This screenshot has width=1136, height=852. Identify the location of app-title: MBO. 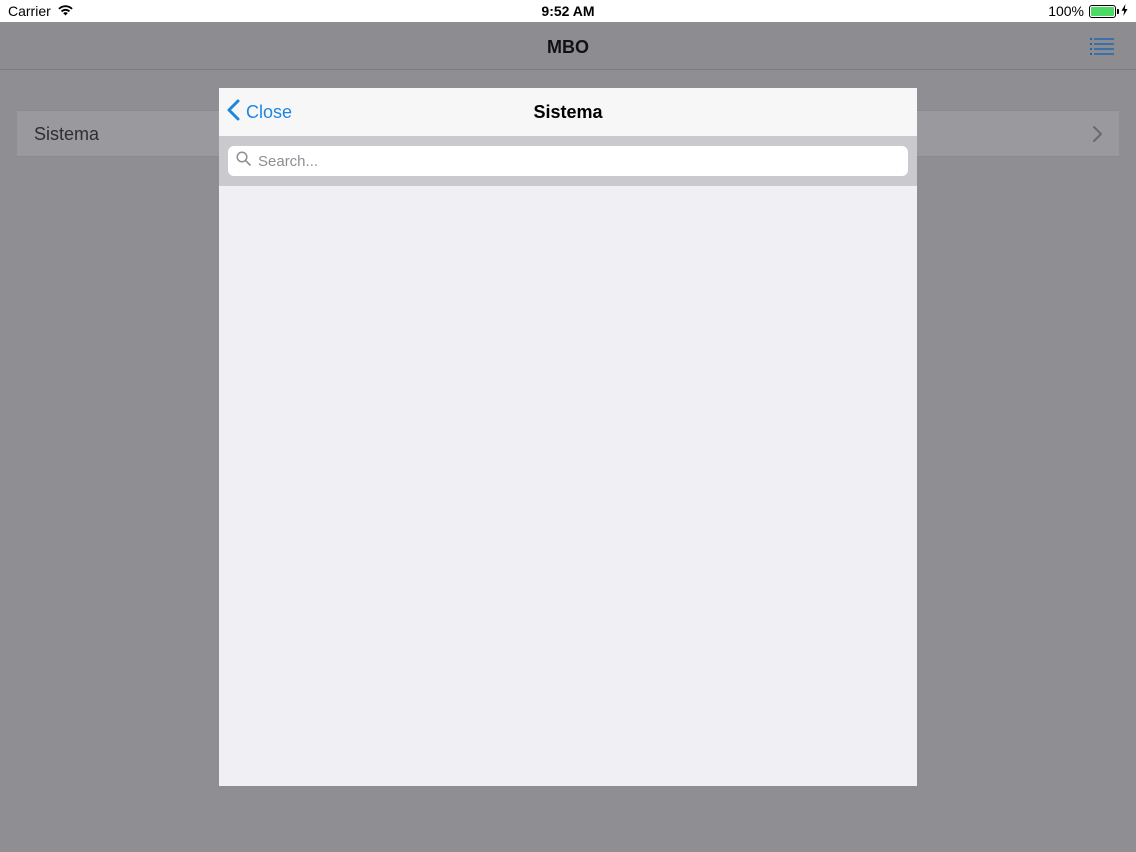
(568, 47).